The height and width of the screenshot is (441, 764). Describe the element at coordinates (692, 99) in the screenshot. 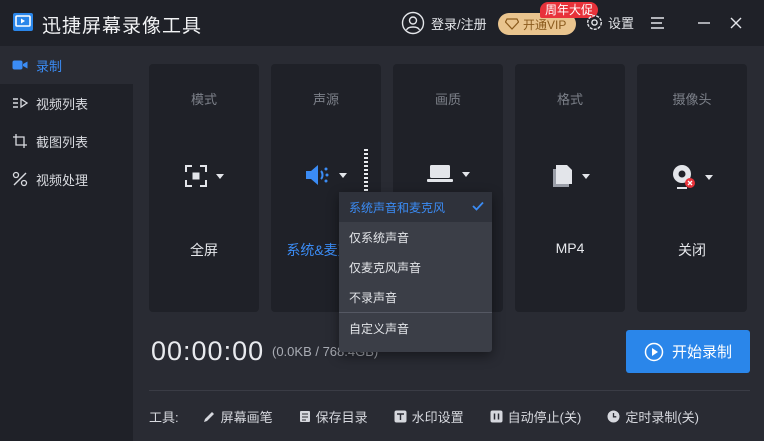

I see `card-title: 摄像头` at that location.